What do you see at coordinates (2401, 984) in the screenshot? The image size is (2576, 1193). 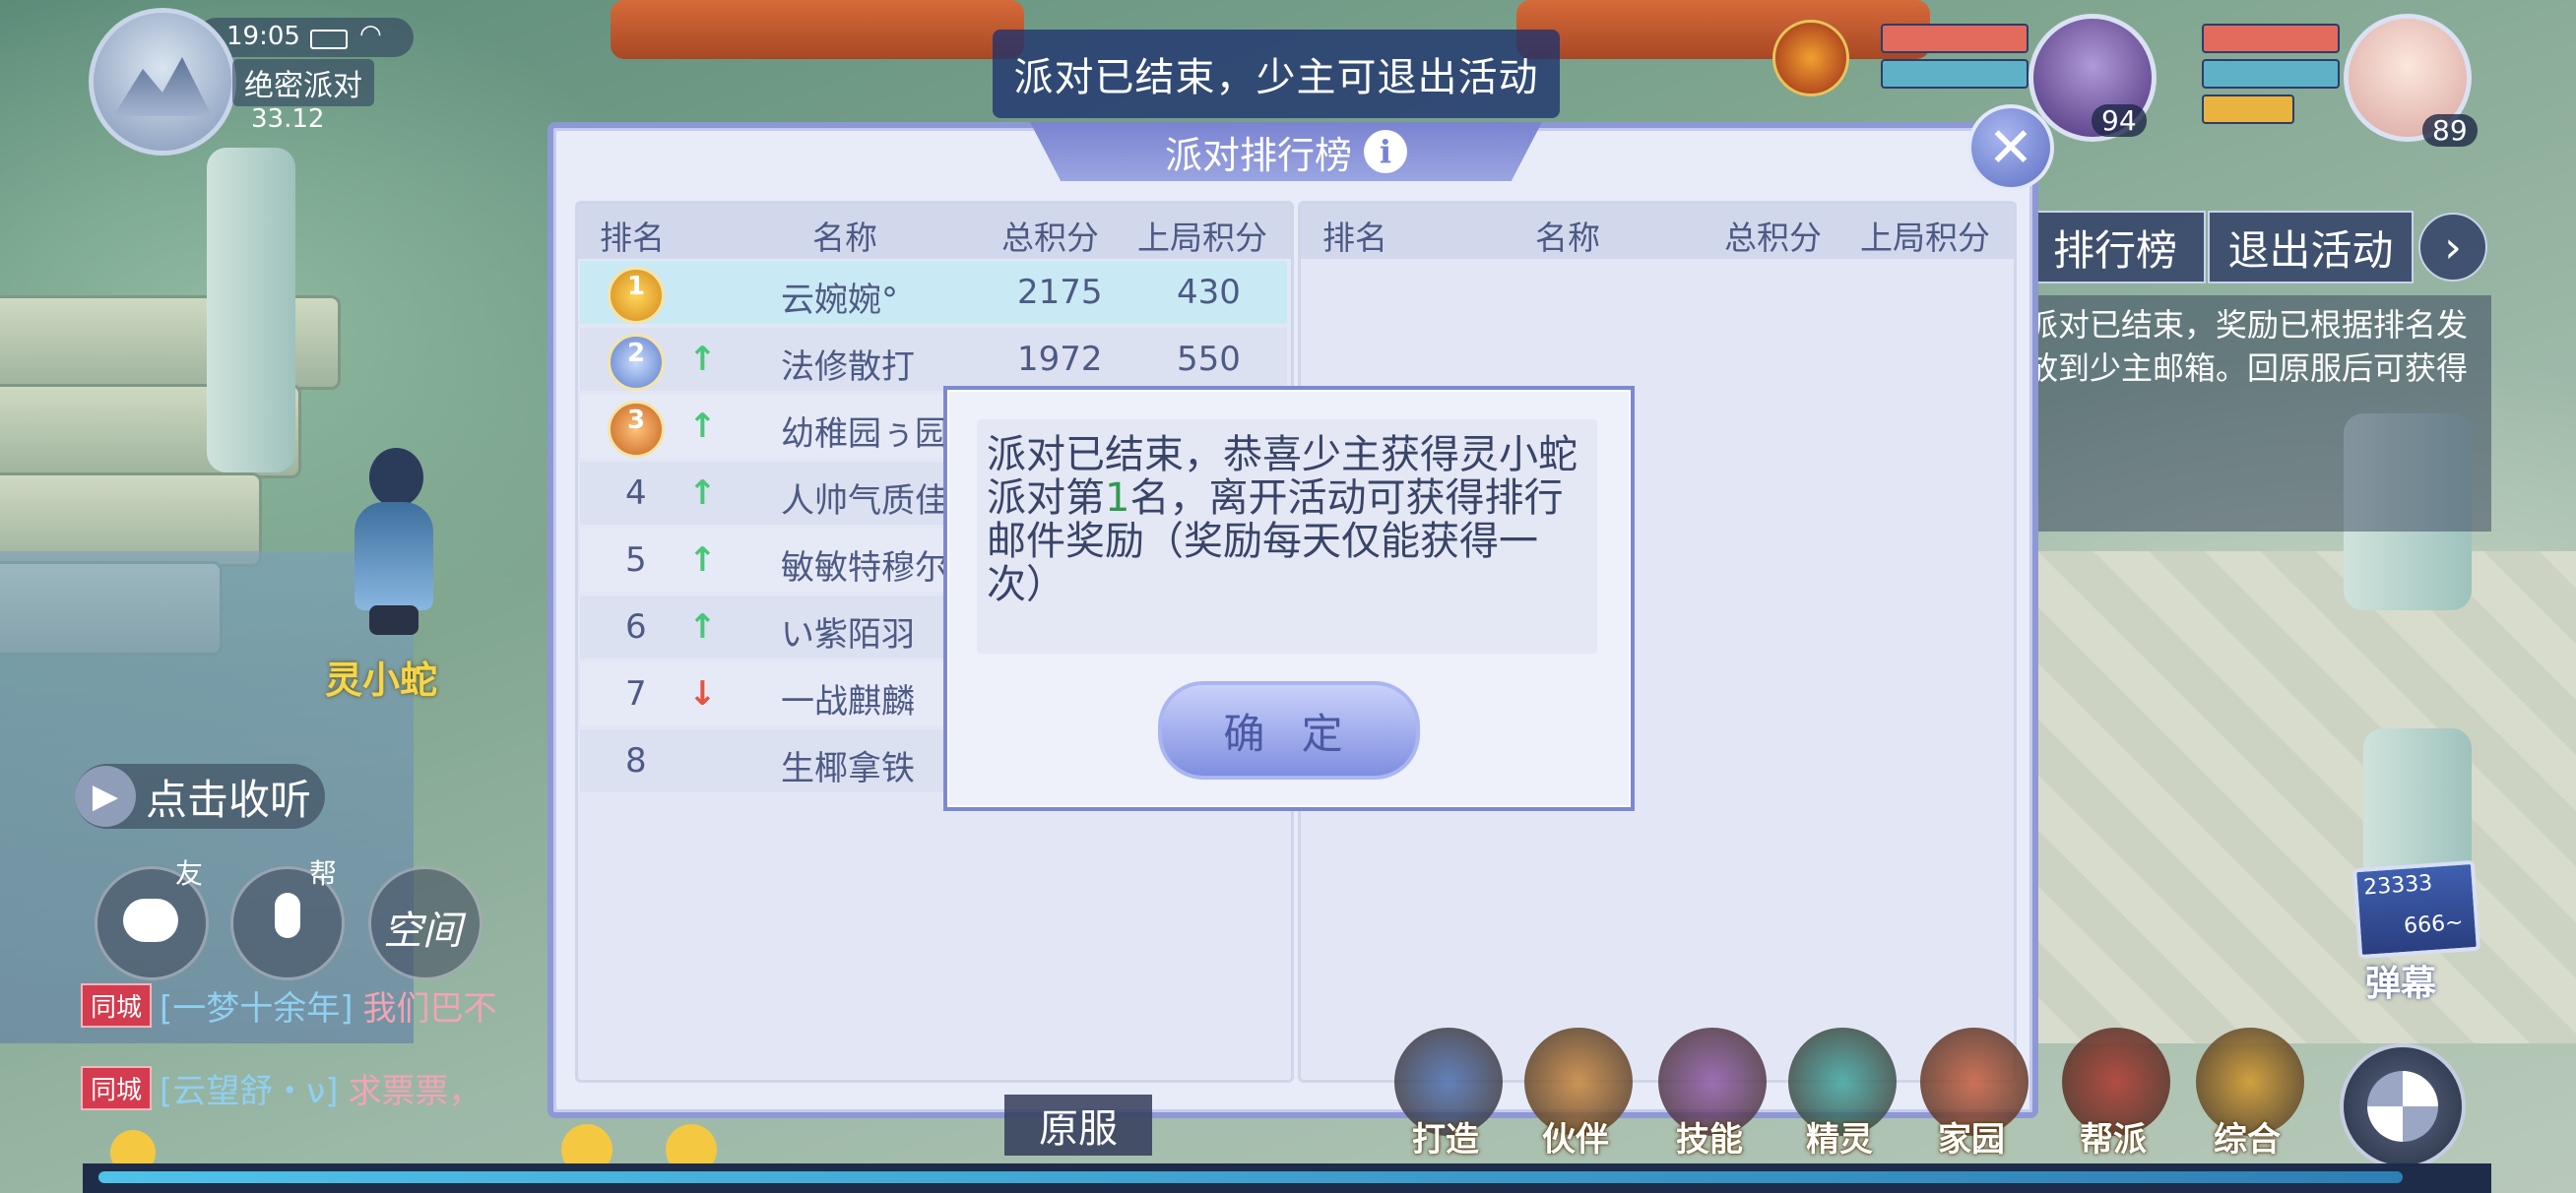 I see `barrage-label: 弹幕` at bounding box center [2401, 984].